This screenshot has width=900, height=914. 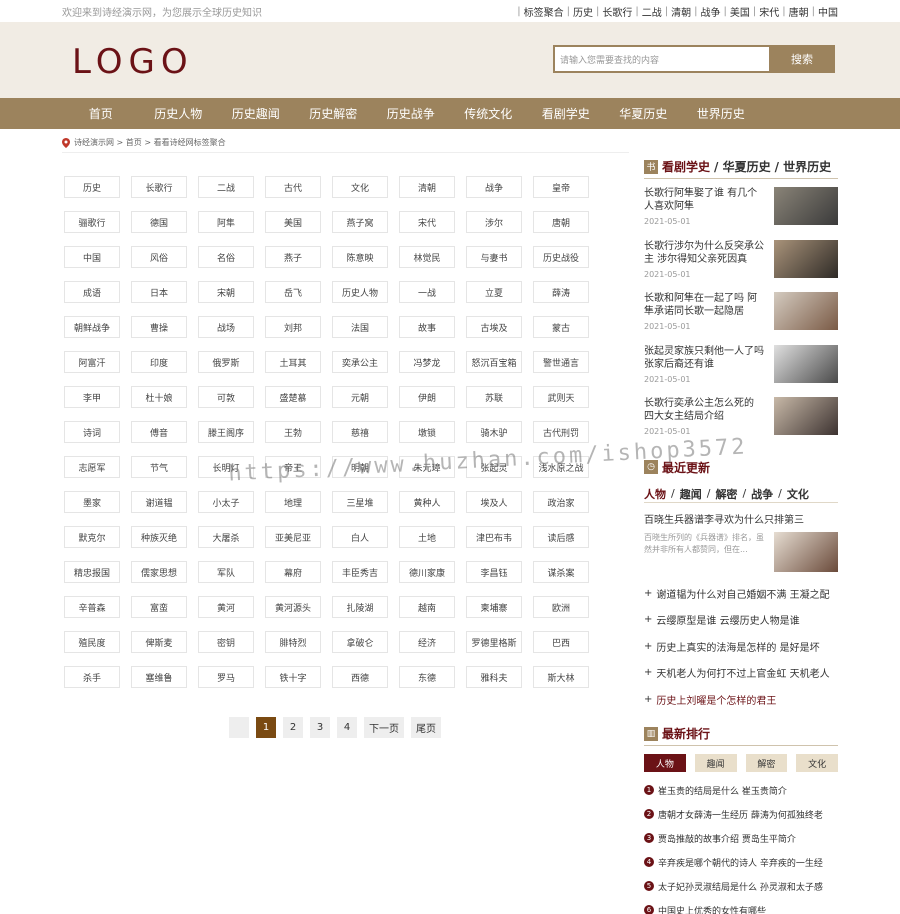 What do you see at coordinates (705, 253) in the screenshot?
I see `news-title: 长歌行涉尔为什么反突承公主 涉尔得知父亲死因真` at bounding box center [705, 253].